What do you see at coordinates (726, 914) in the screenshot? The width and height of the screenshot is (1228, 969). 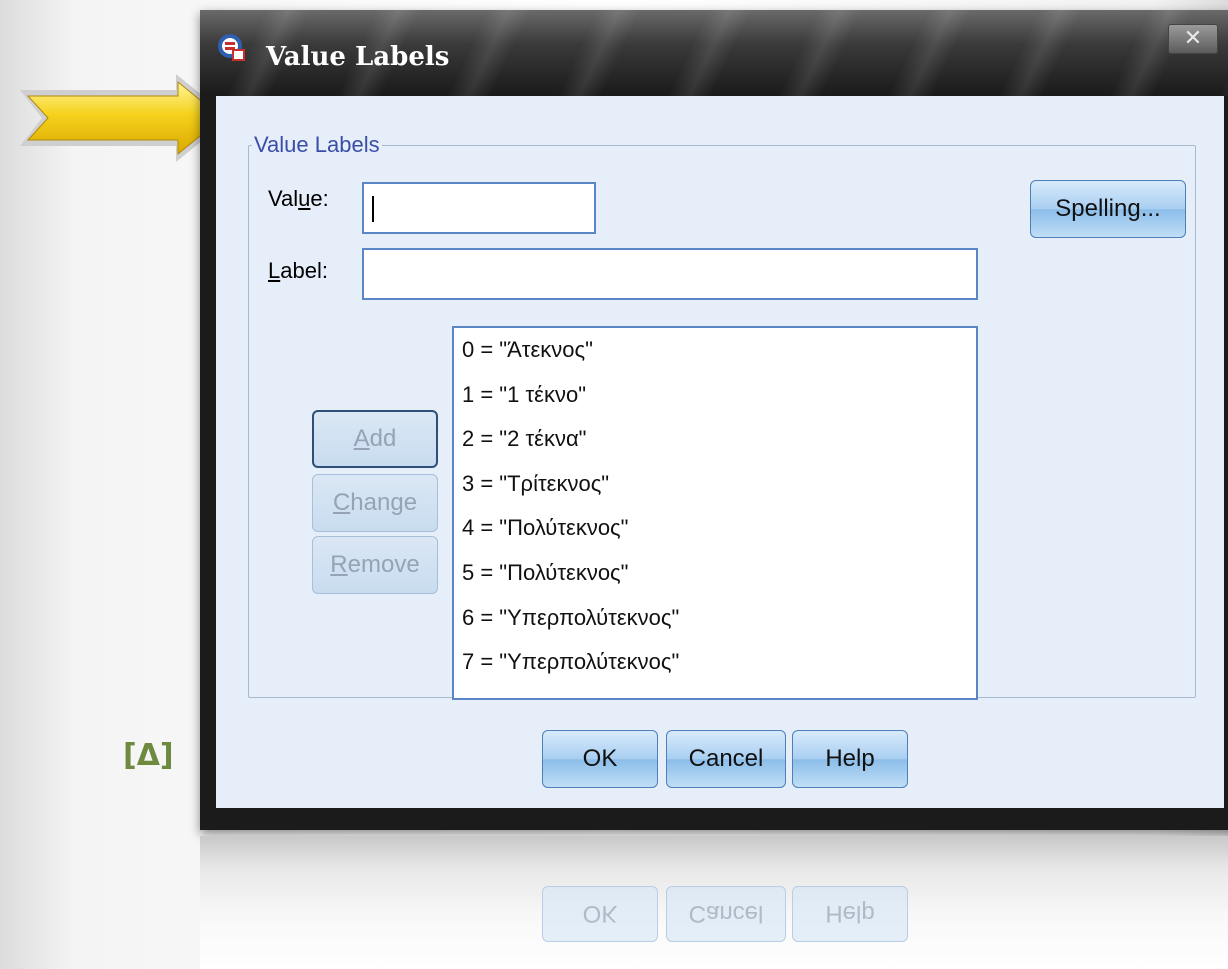 I see `cancel-button-reflection: Cancel` at bounding box center [726, 914].